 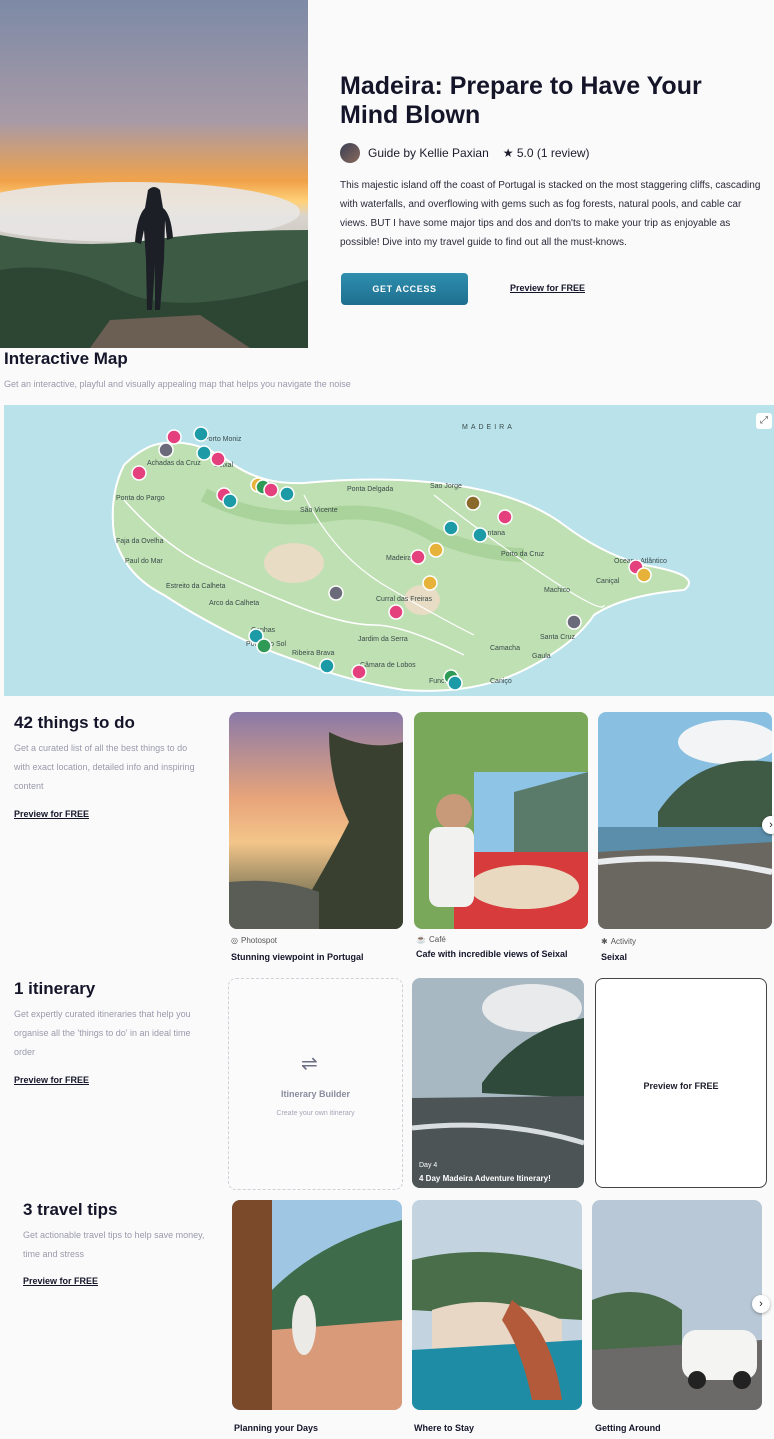 What do you see at coordinates (66, 358) in the screenshot?
I see `map-section-title: Interactive Map` at bounding box center [66, 358].